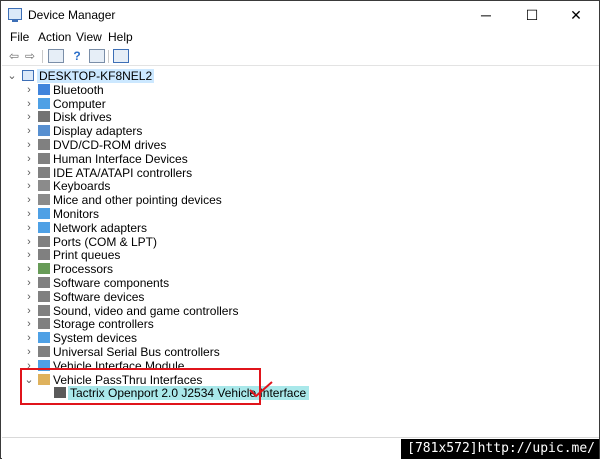 This screenshot has width=600, height=459. What do you see at coordinates (500, 449) in the screenshot?
I see `watermark-label: [781x572]http://upic.me/` at bounding box center [500, 449].